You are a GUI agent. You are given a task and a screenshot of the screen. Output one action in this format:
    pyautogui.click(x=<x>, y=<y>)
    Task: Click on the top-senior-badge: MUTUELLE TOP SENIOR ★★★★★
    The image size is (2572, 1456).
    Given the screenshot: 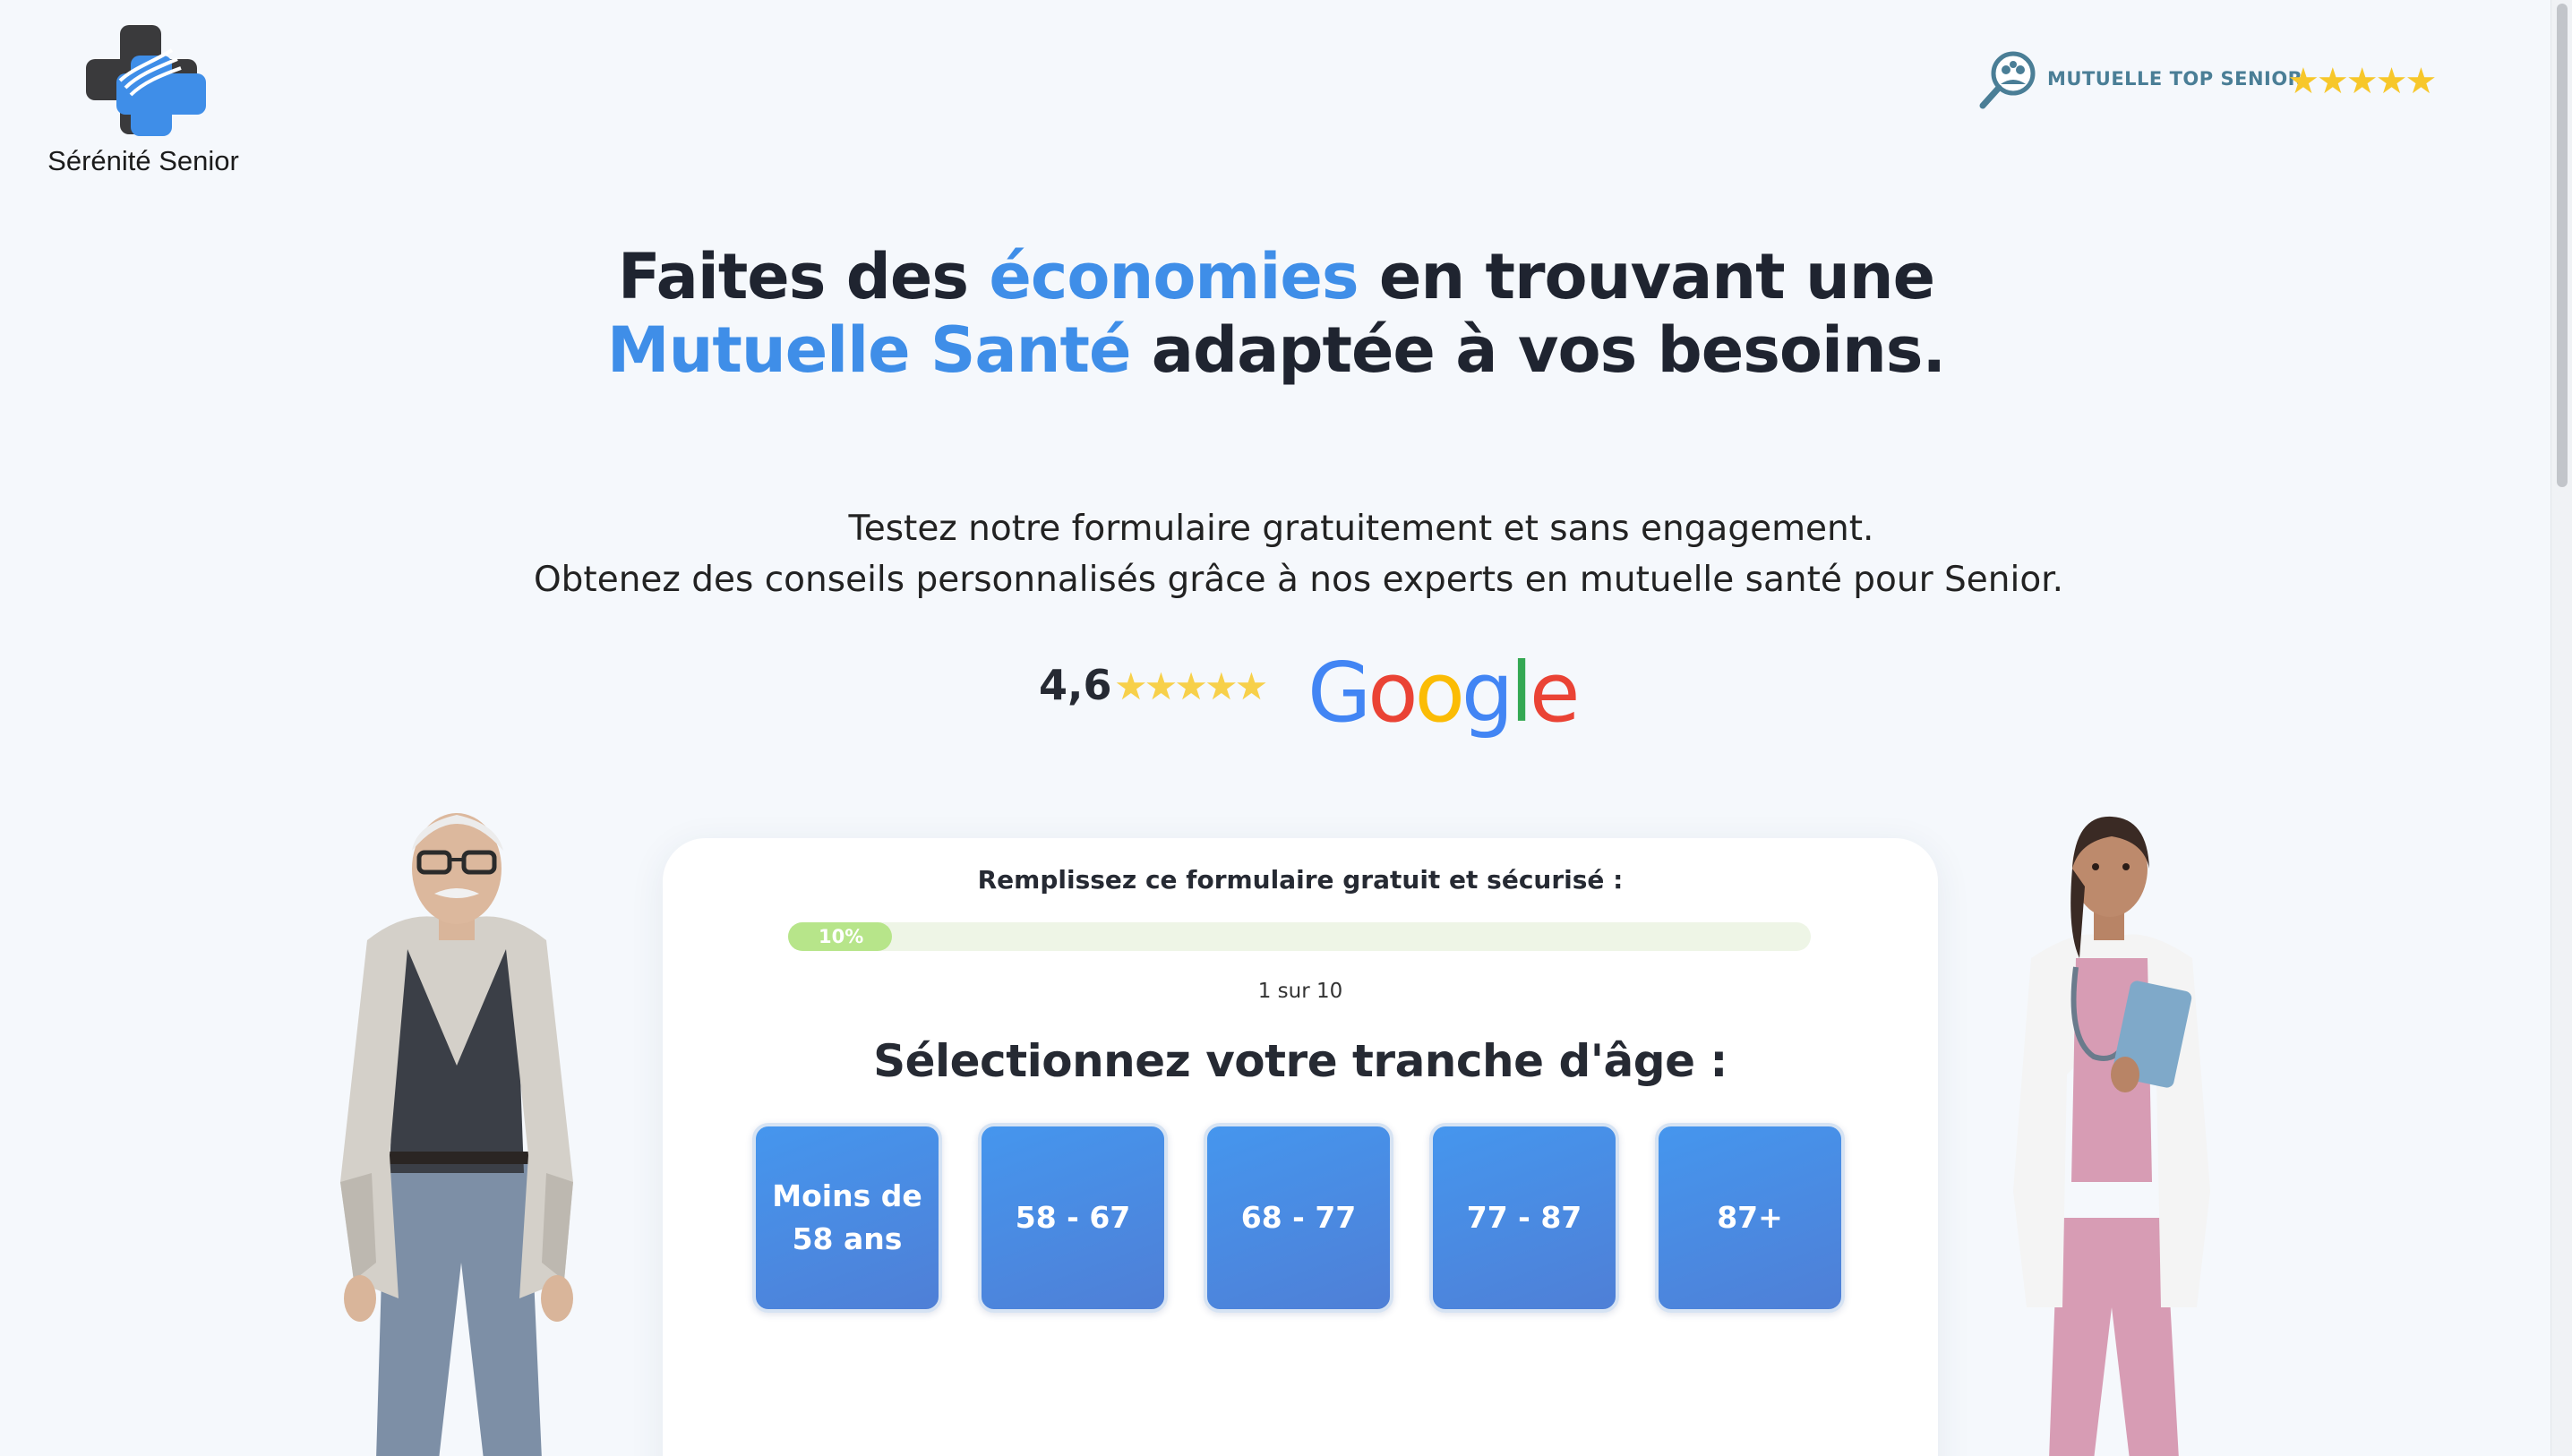 What is the action you would take?
    pyautogui.click(x=2230, y=81)
    